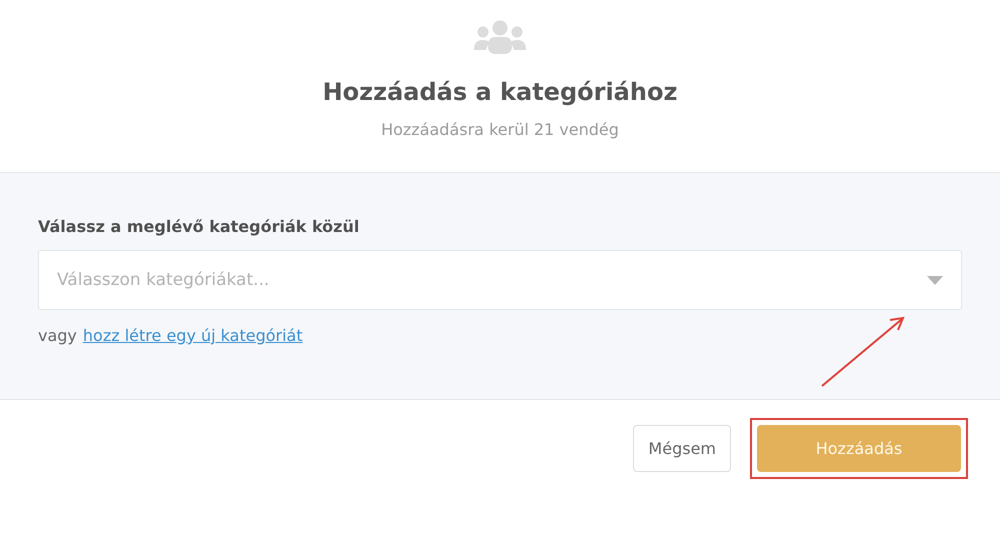 The image size is (1000, 548). What do you see at coordinates (500, 129) in the screenshot?
I see `dialog-subtitle: Hozzáadásra kerül 21 vendég` at bounding box center [500, 129].